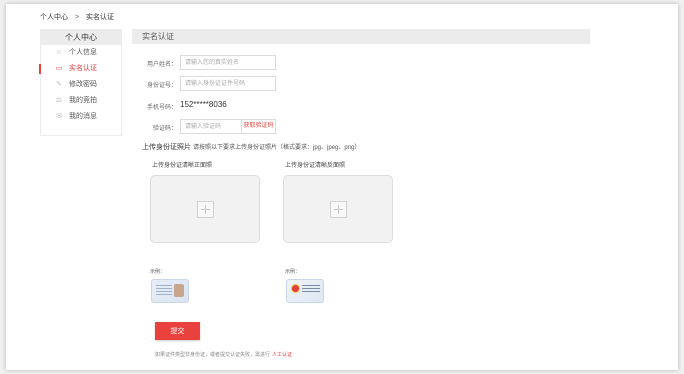 This screenshot has height=374, width=684. I want to click on id-number-row: 身份证号：, so click(207, 84).